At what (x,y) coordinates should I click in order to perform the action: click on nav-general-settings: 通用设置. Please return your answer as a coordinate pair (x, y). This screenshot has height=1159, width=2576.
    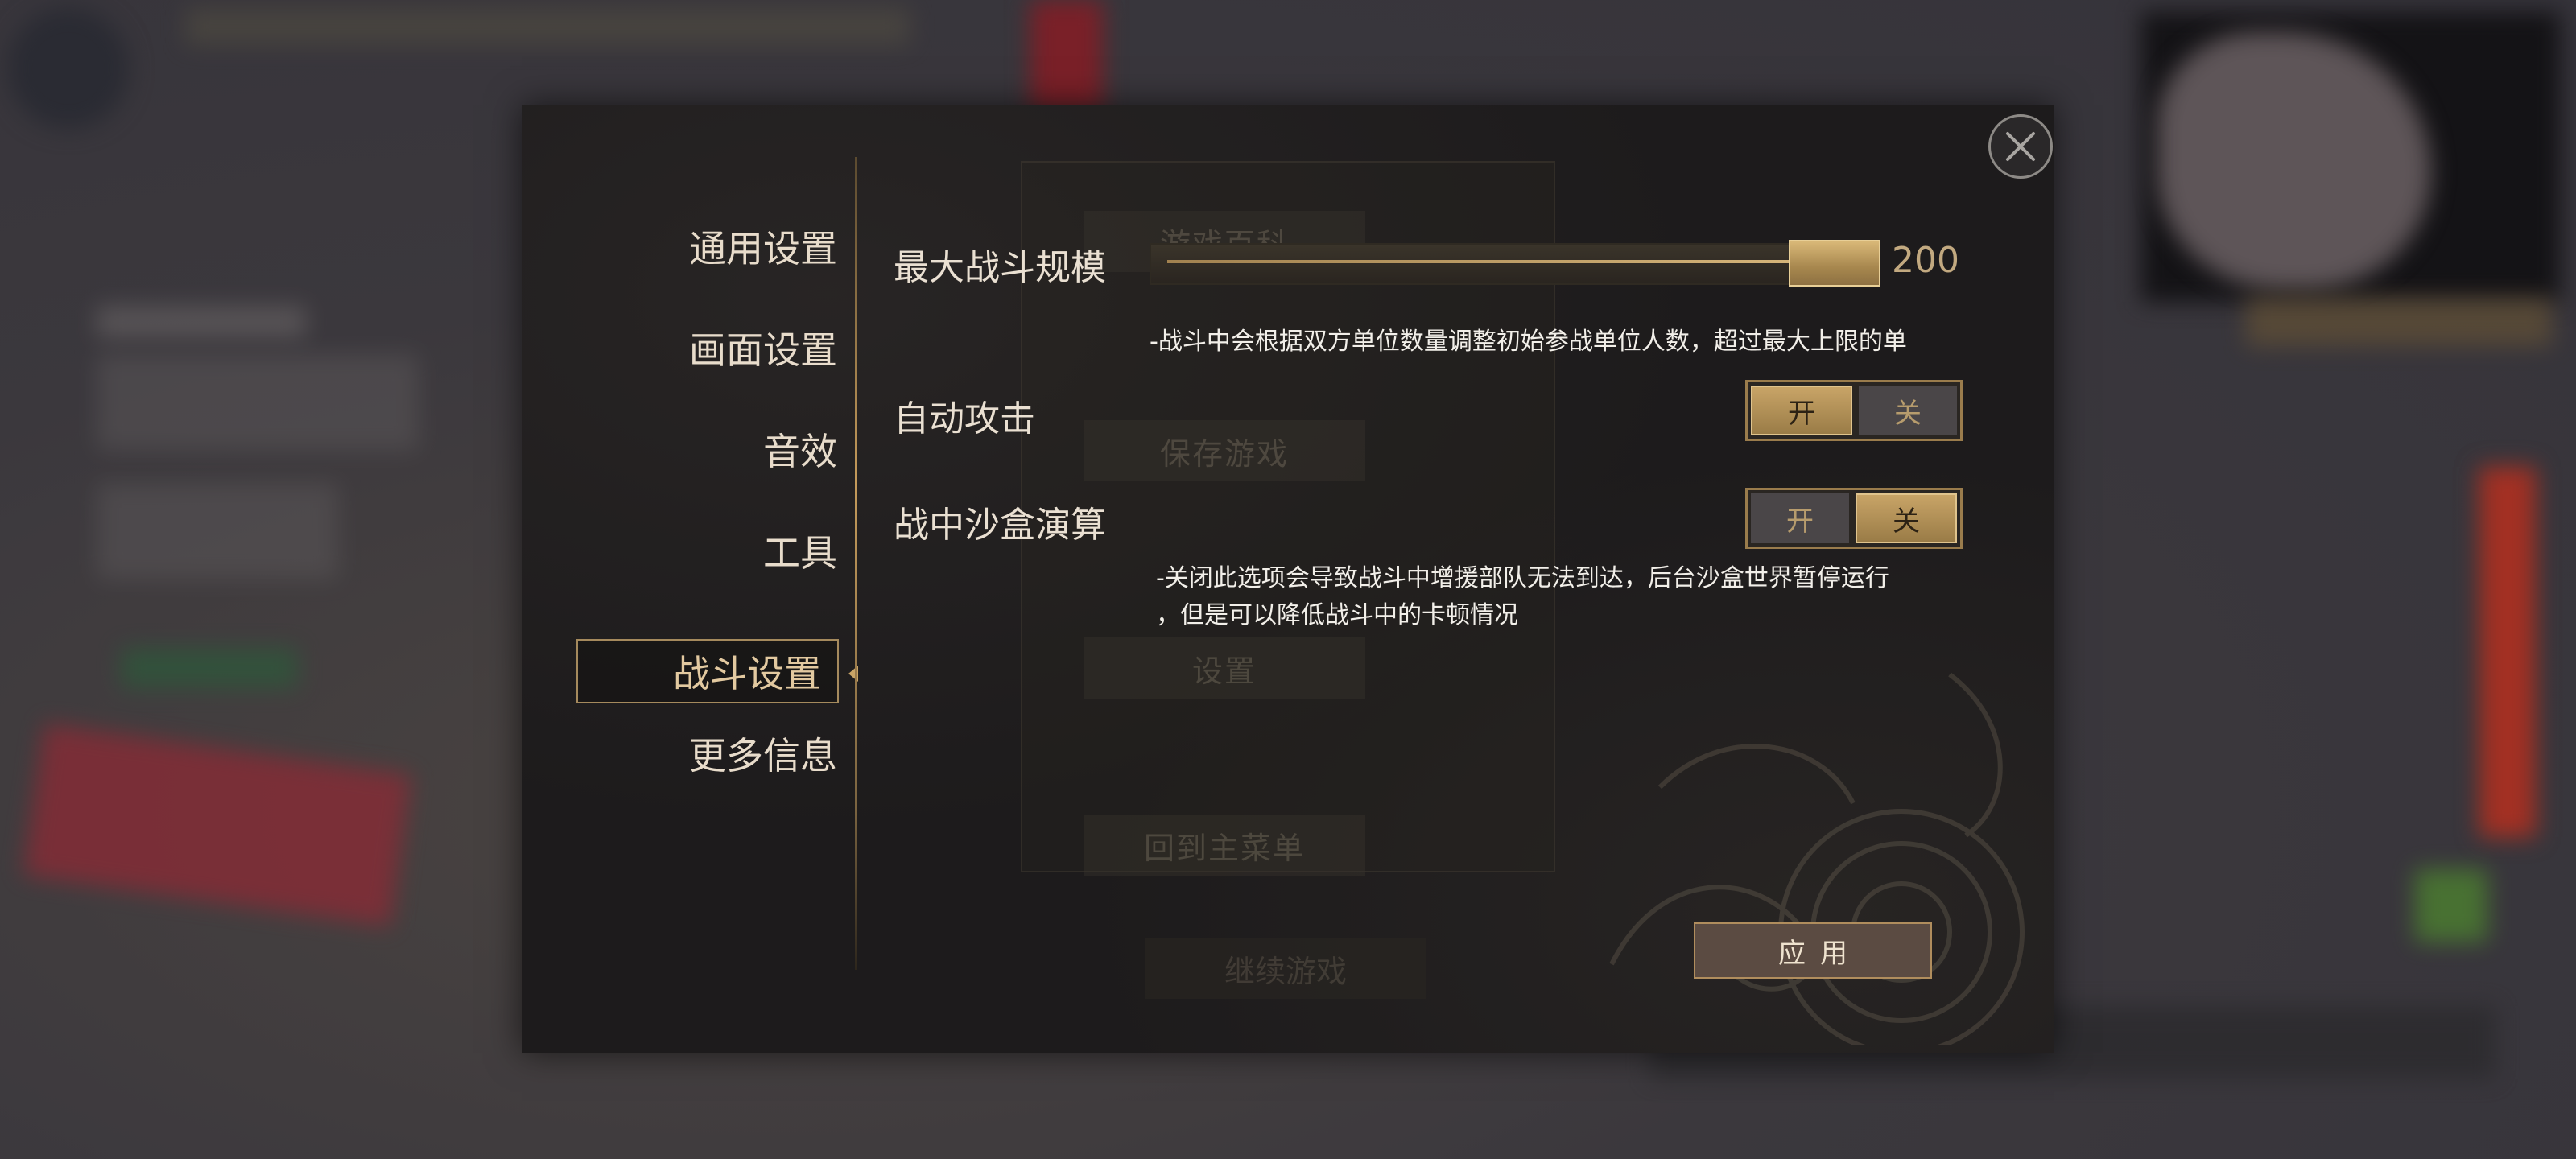
    Looking at the image, I should click on (724, 246).